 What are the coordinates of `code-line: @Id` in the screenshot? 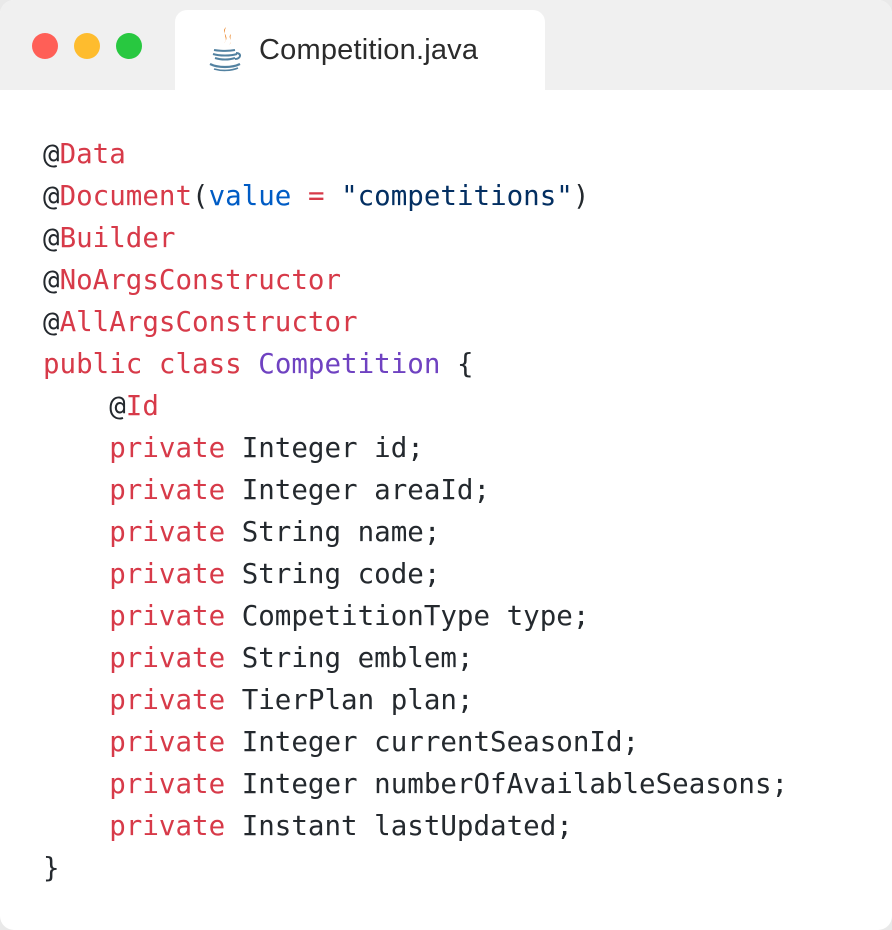 It's located at (415, 406).